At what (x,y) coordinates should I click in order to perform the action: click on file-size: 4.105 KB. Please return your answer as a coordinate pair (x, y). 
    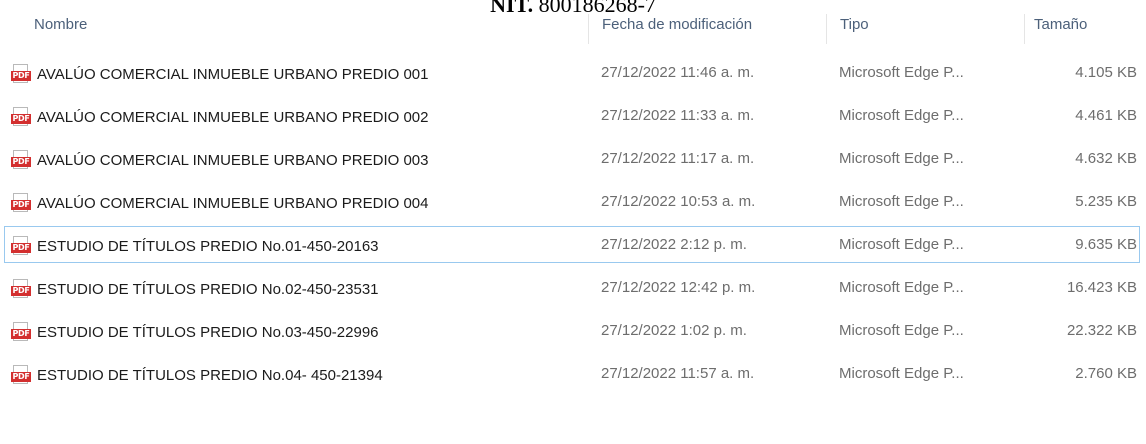
    Looking at the image, I should click on (1106, 72).